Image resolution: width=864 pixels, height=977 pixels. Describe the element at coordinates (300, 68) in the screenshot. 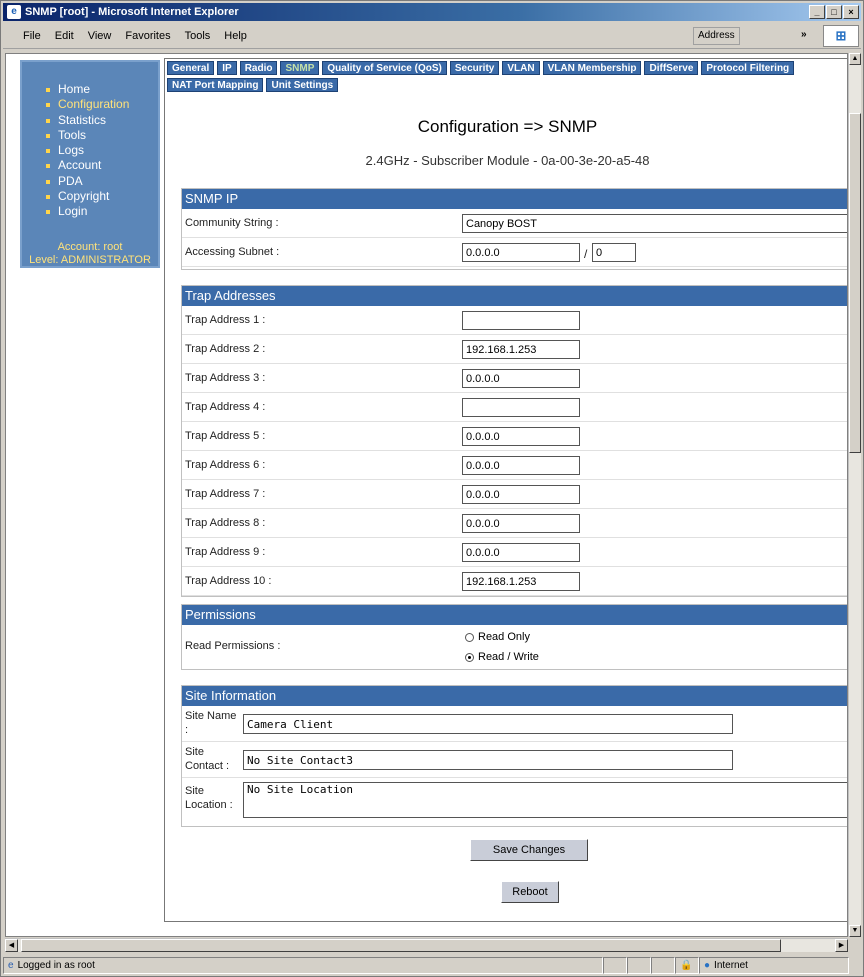

I see `tab-snmp: SNMP` at that location.